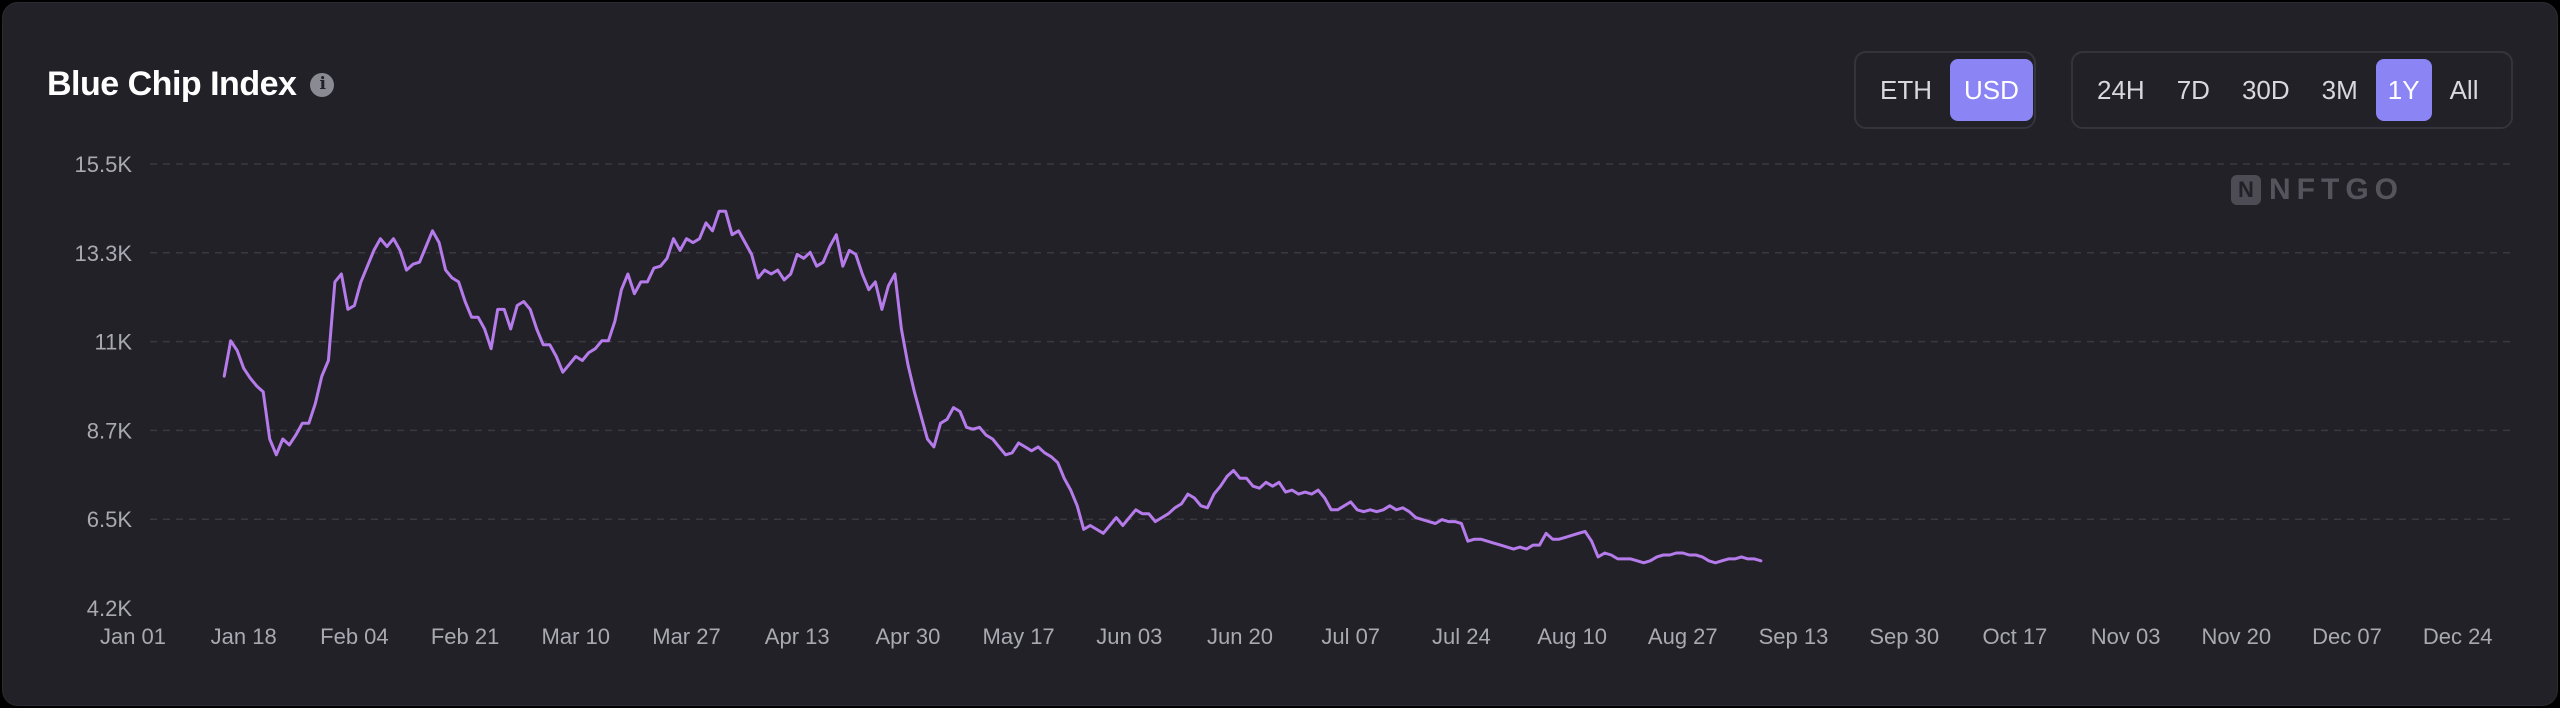 This screenshot has width=2560, height=708. Describe the element at coordinates (2458, 636) in the screenshot. I see `x-tick-label: Dec 24` at that location.